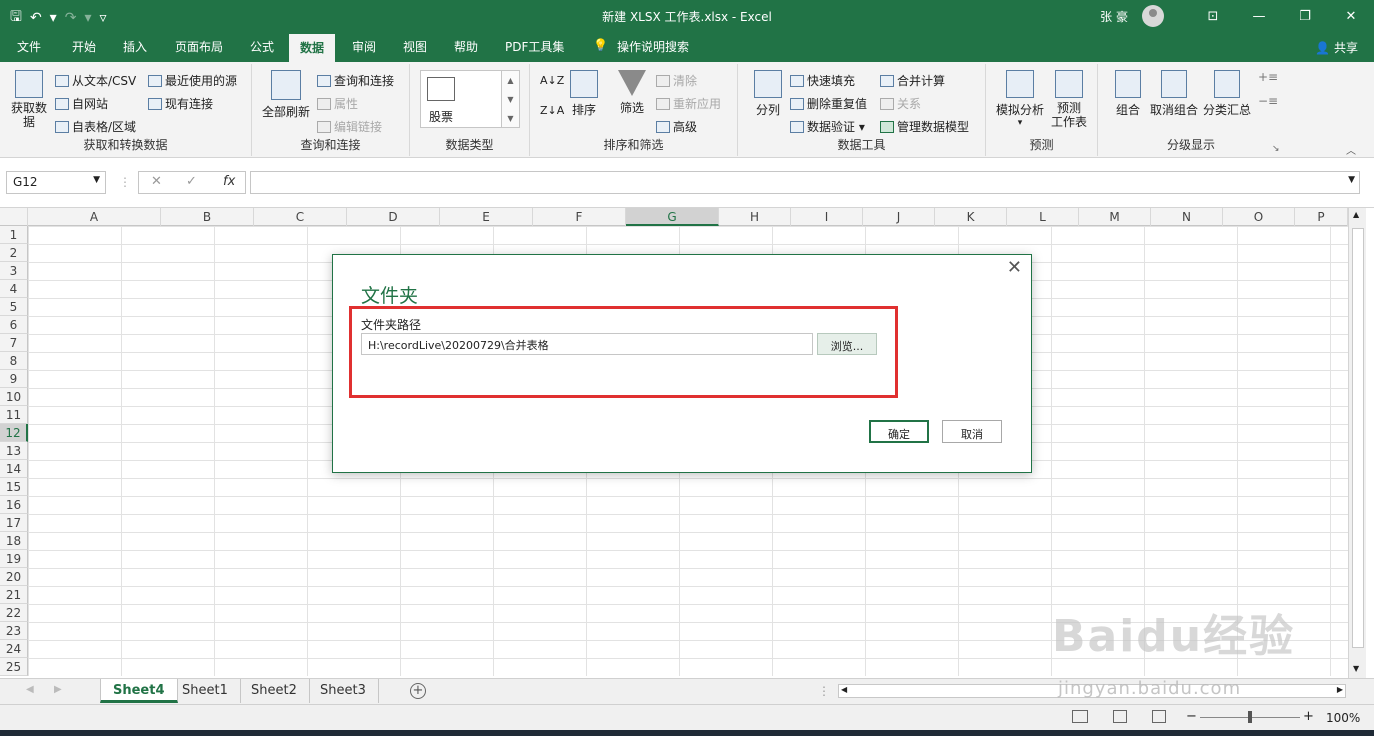 This screenshot has width=1374, height=736. What do you see at coordinates (862, 127) in the screenshot?
I see `chevron-down-icon: ▾` at bounding box center [862, 127].